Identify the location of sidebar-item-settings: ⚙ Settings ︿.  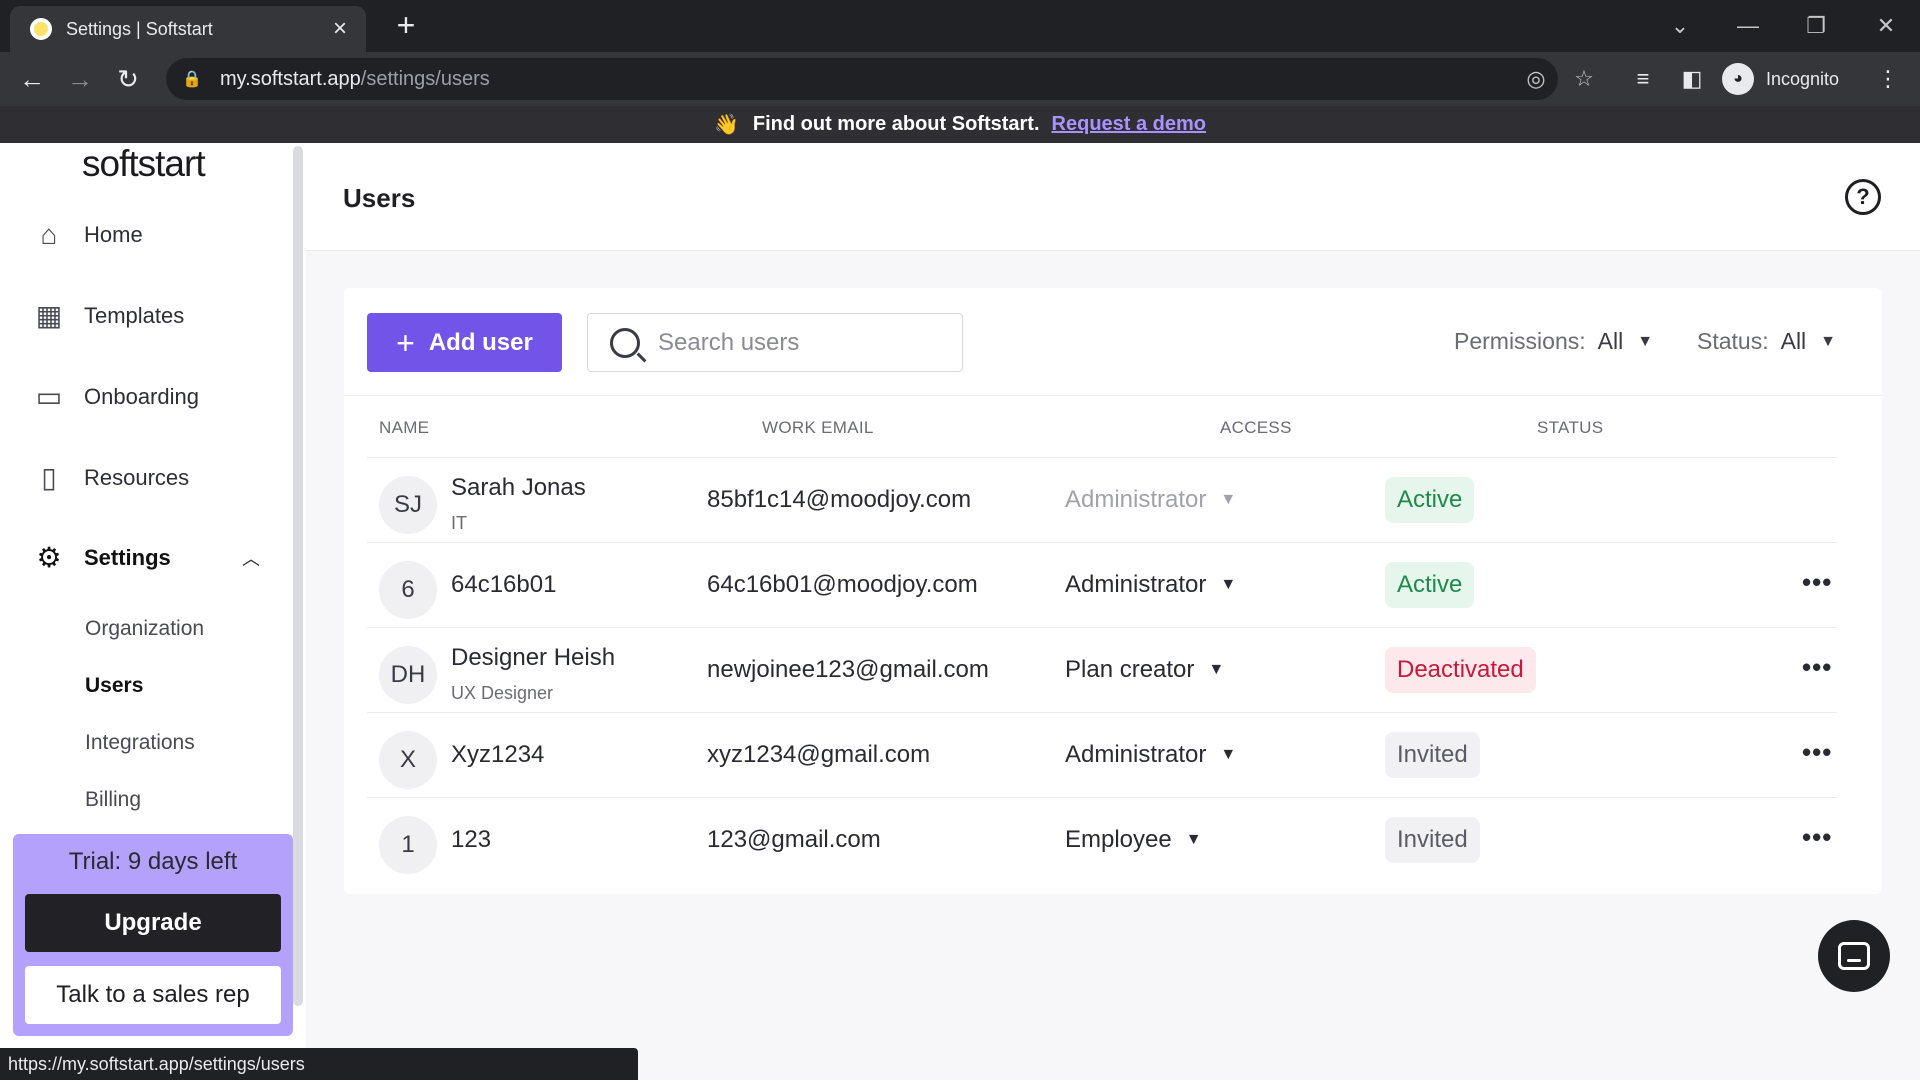
(145, 558).